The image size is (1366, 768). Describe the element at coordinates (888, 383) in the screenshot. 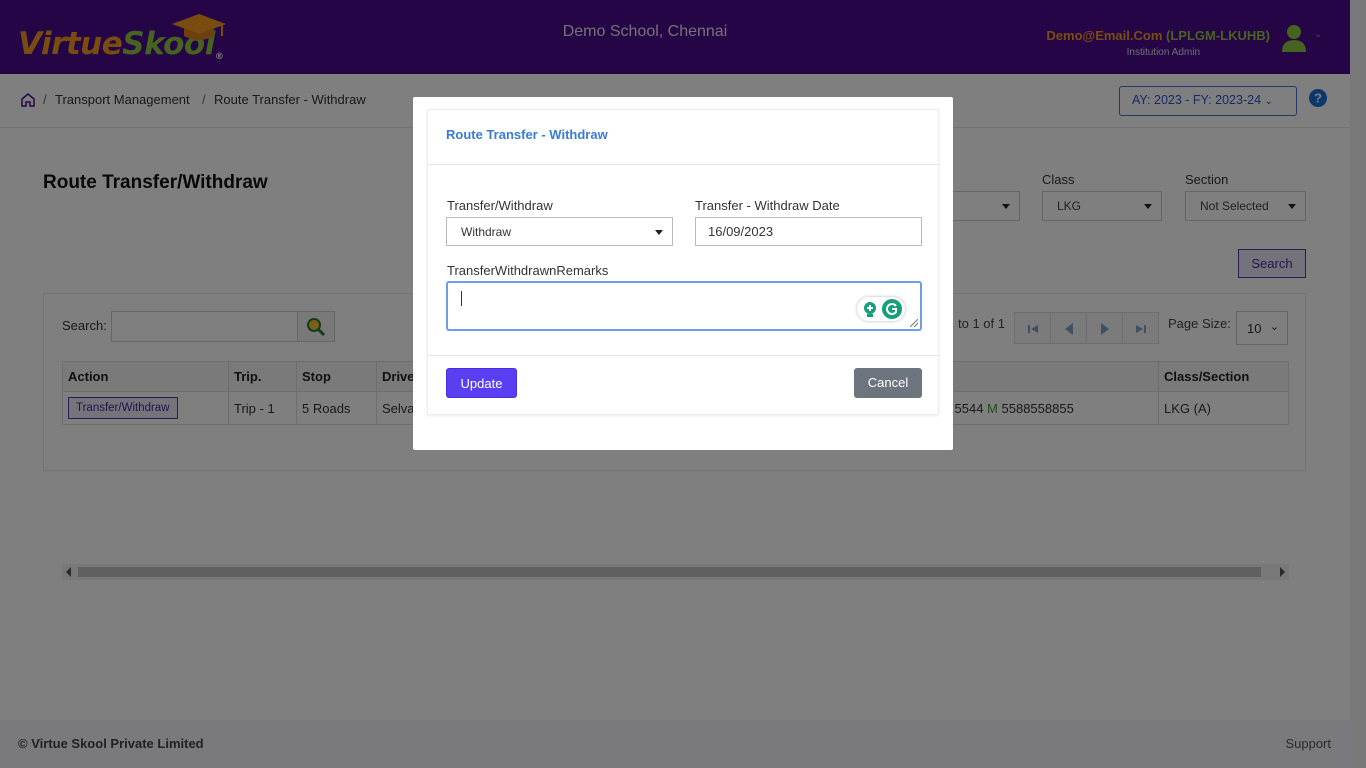

I see `cancel-button: Cancel` at that location.